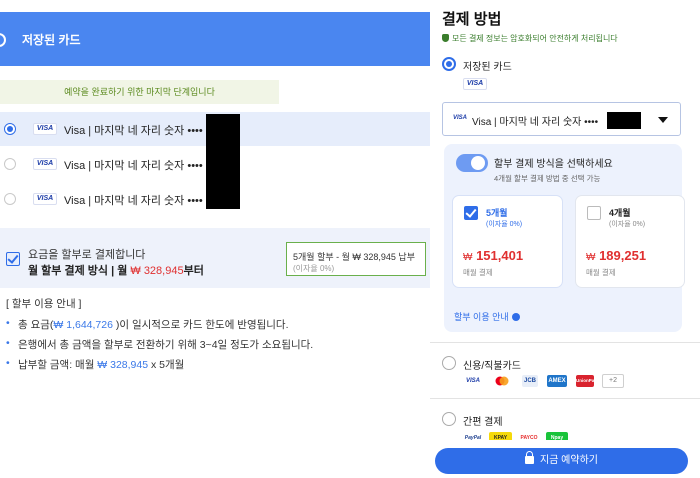  What do you see at coordinates (159, 364) in the screenshot?
I see `guide-item: 납부할 금액: 매월 ₩ 328,945 x 5개월` at bounding box center [159, 364].